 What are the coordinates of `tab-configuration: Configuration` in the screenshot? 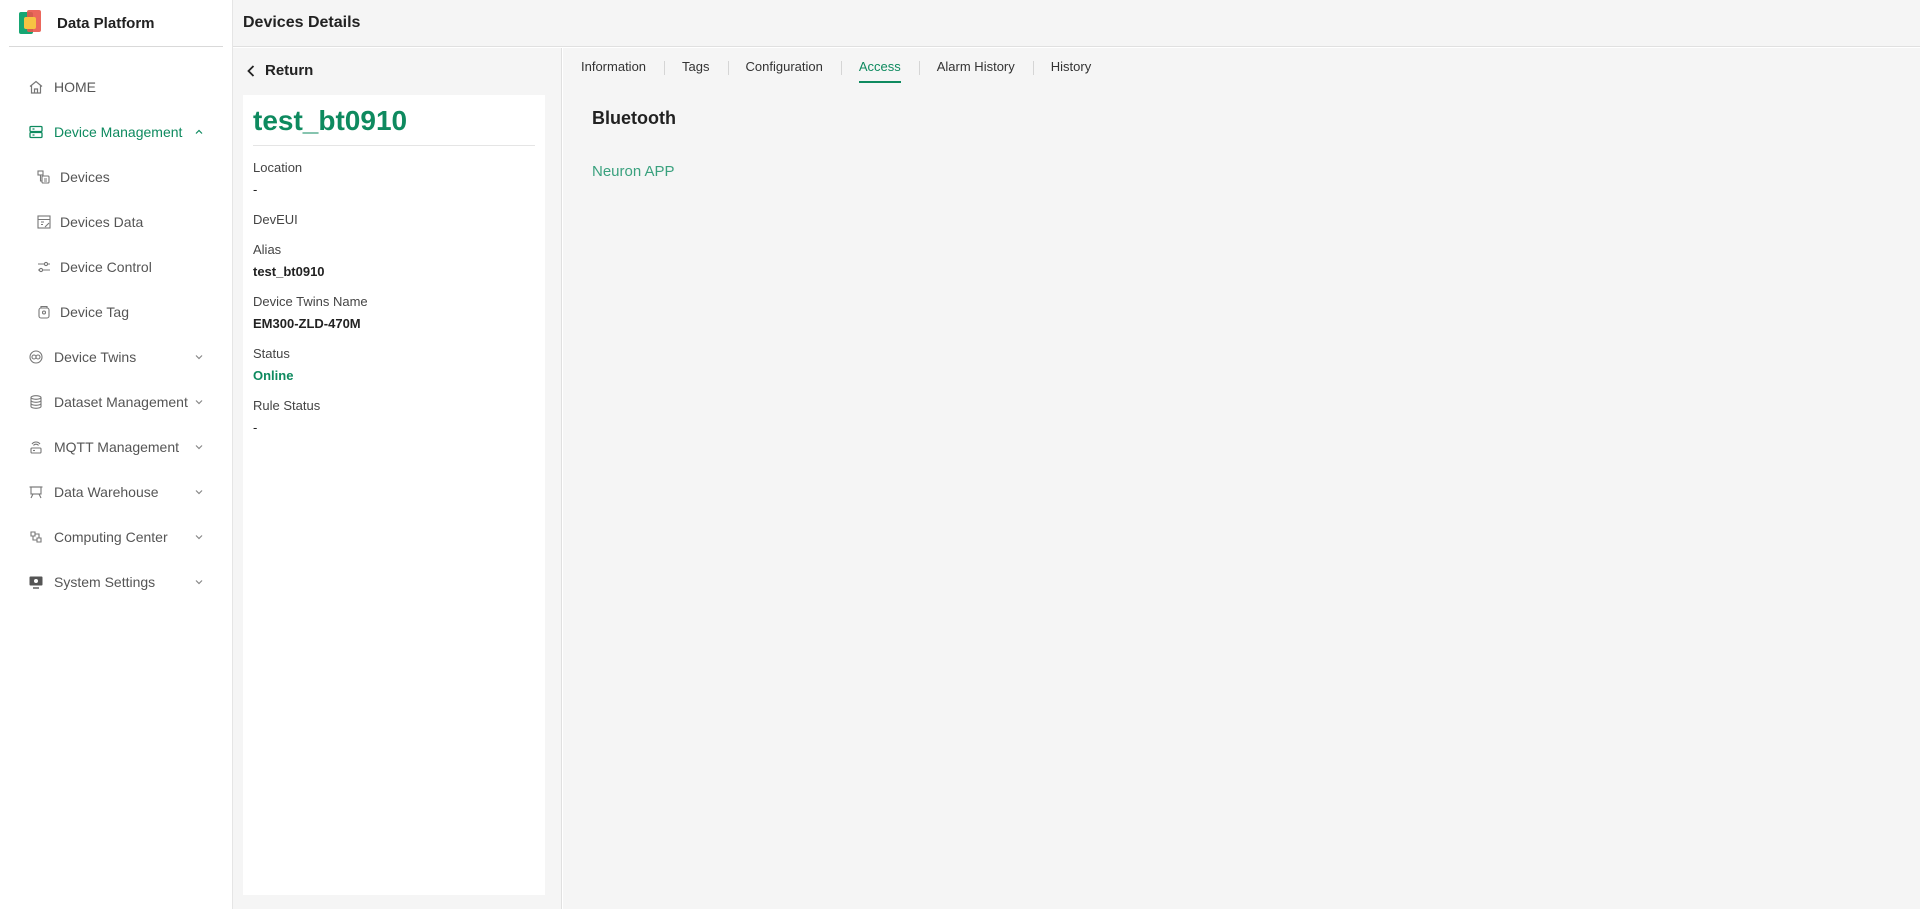 It's located at (784, 66).